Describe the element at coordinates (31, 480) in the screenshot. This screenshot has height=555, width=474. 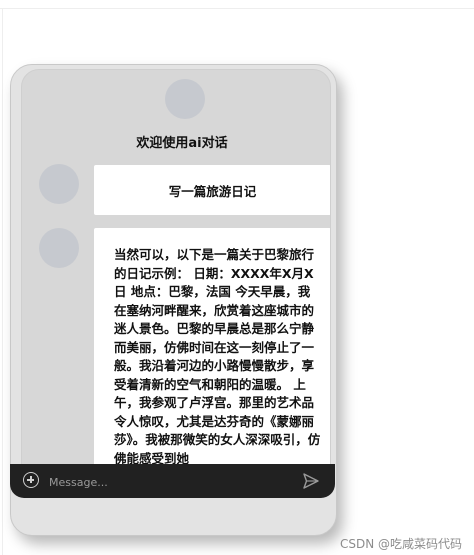
I see `plus-circle-icon` at that location.